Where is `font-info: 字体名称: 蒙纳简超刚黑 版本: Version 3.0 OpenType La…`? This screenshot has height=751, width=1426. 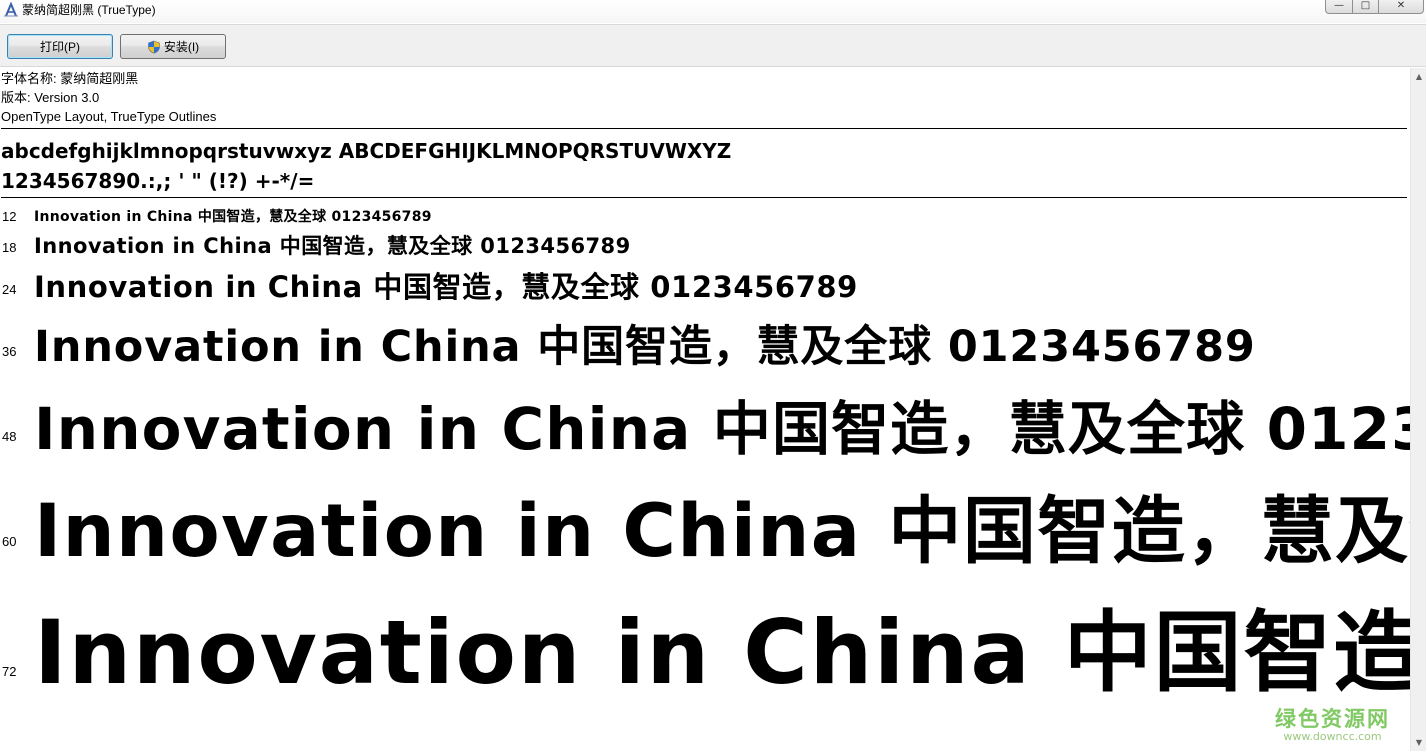
font-info: 字体名称: 蒙纳简超刚黑 版本: Version 3.0 OpenType La… is located at coordinates (108, 97).